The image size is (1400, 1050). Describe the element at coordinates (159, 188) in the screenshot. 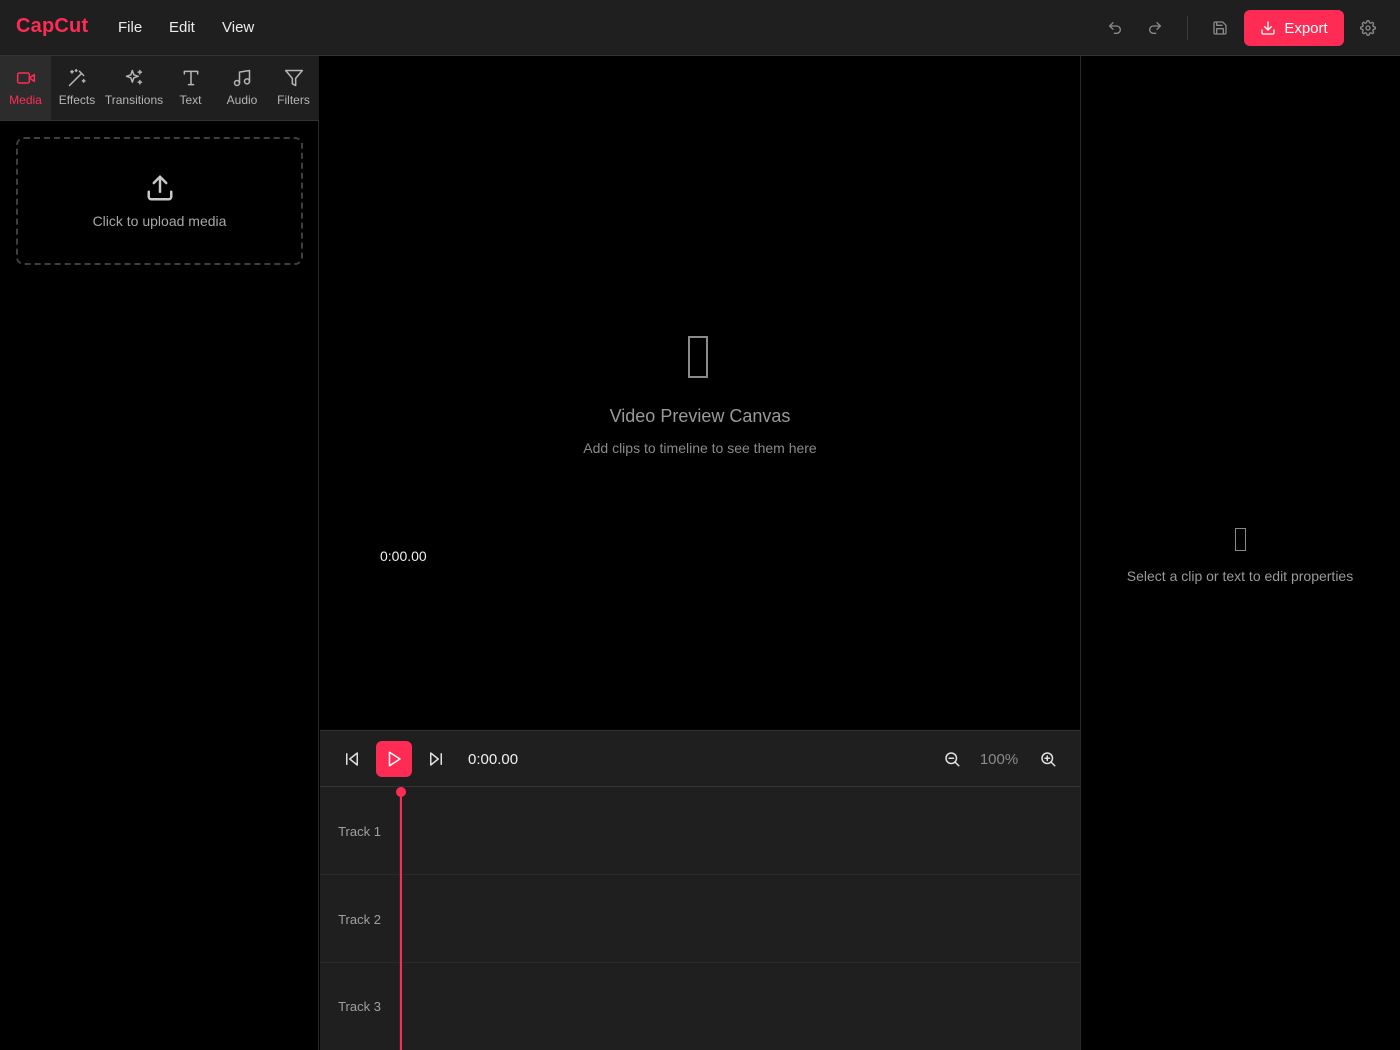

I see `upload-icon` at that location.